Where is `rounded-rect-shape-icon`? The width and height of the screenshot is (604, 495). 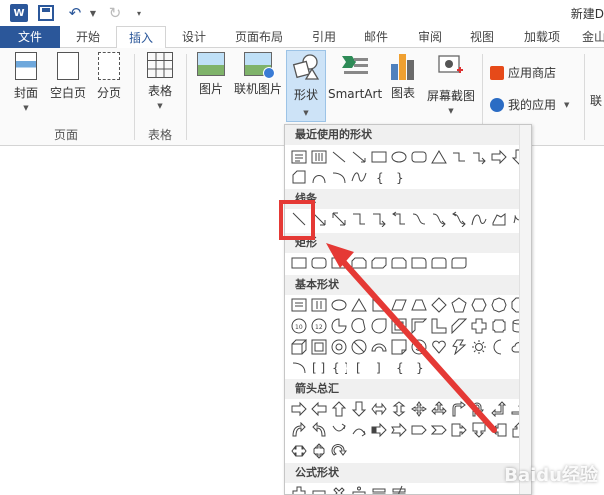
rounded-rect-shape-icon is located at coordinates (319, 263).